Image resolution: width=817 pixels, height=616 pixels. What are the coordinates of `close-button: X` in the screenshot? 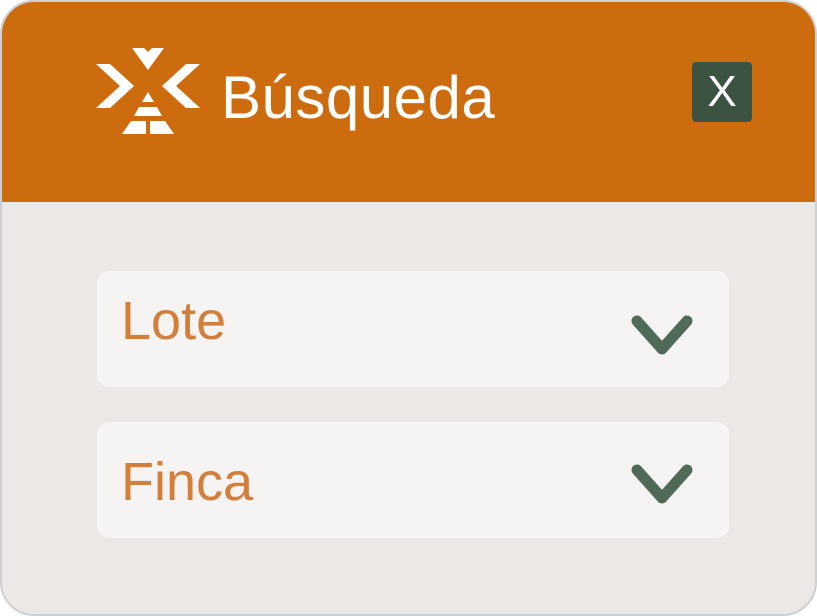 It's located at (722, 92).